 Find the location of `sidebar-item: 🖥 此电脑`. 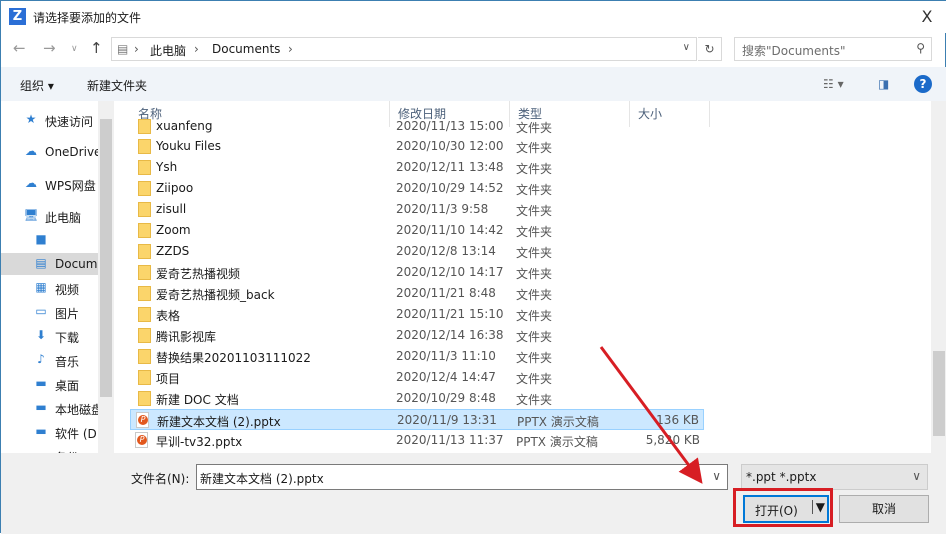

sidebar-item: 🖥 此电脑 is located at coordinates (49, 216).